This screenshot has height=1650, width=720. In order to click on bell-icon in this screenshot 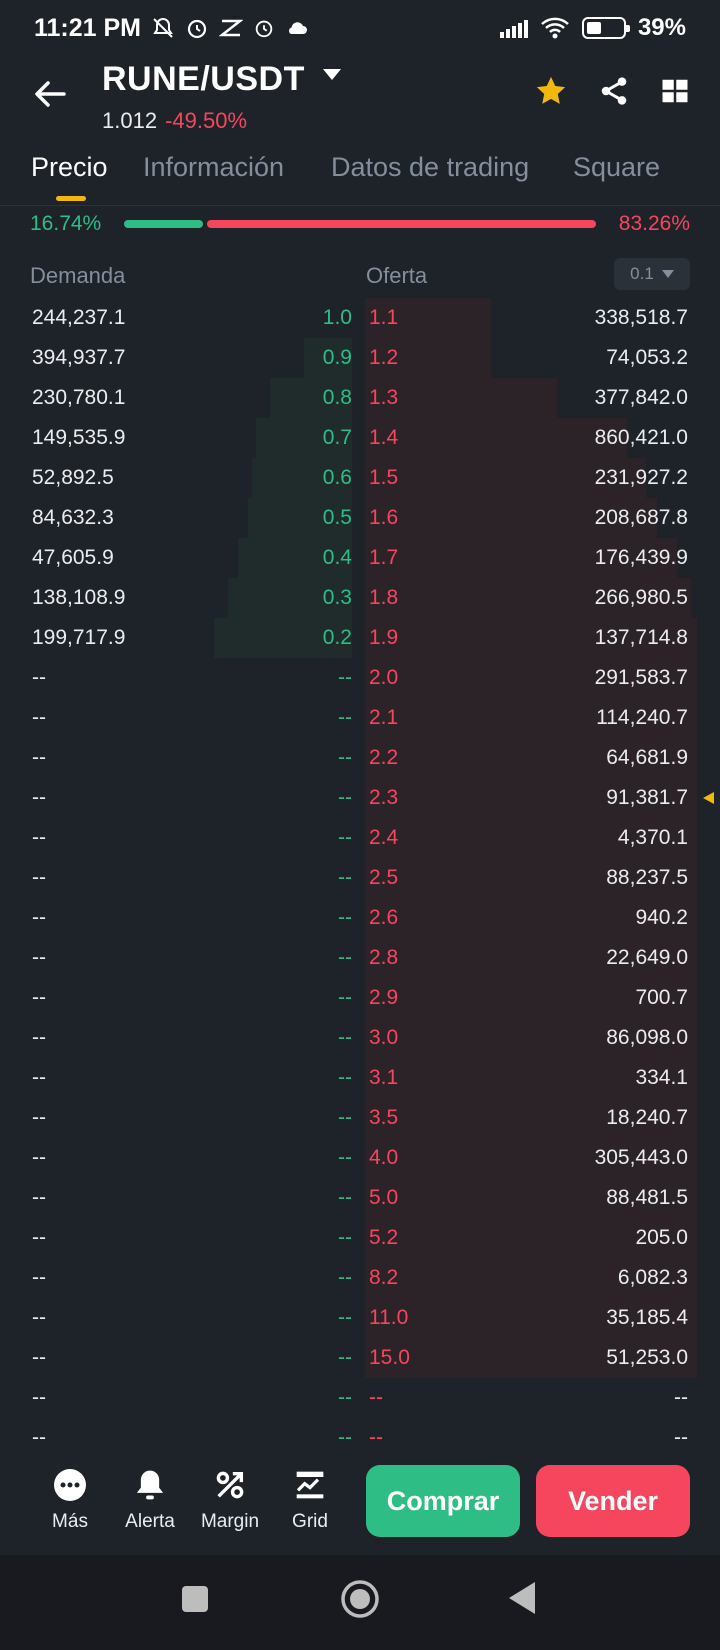, I will do `click(150, 1485)`.